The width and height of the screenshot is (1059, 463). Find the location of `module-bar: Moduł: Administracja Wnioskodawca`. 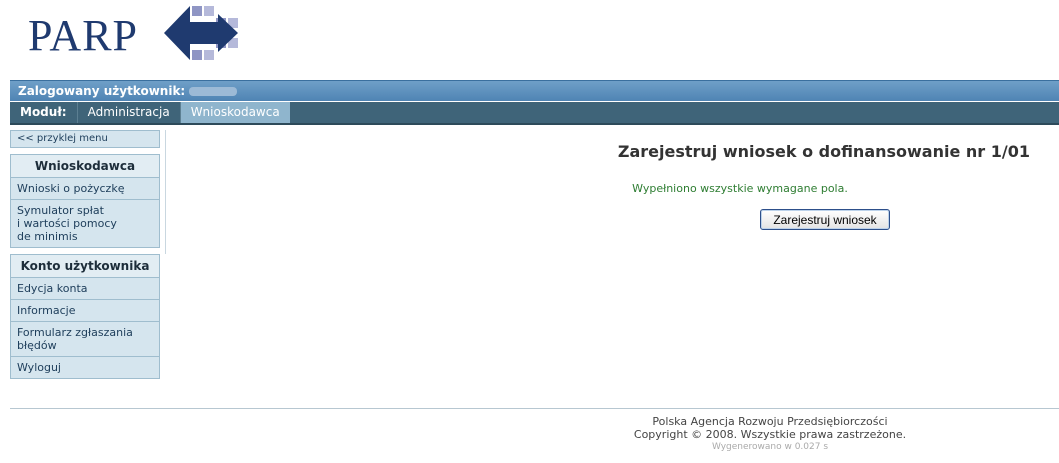

module-bar: Moduł: Administracja Wnioskodawca is located at coordinates (534, 112).